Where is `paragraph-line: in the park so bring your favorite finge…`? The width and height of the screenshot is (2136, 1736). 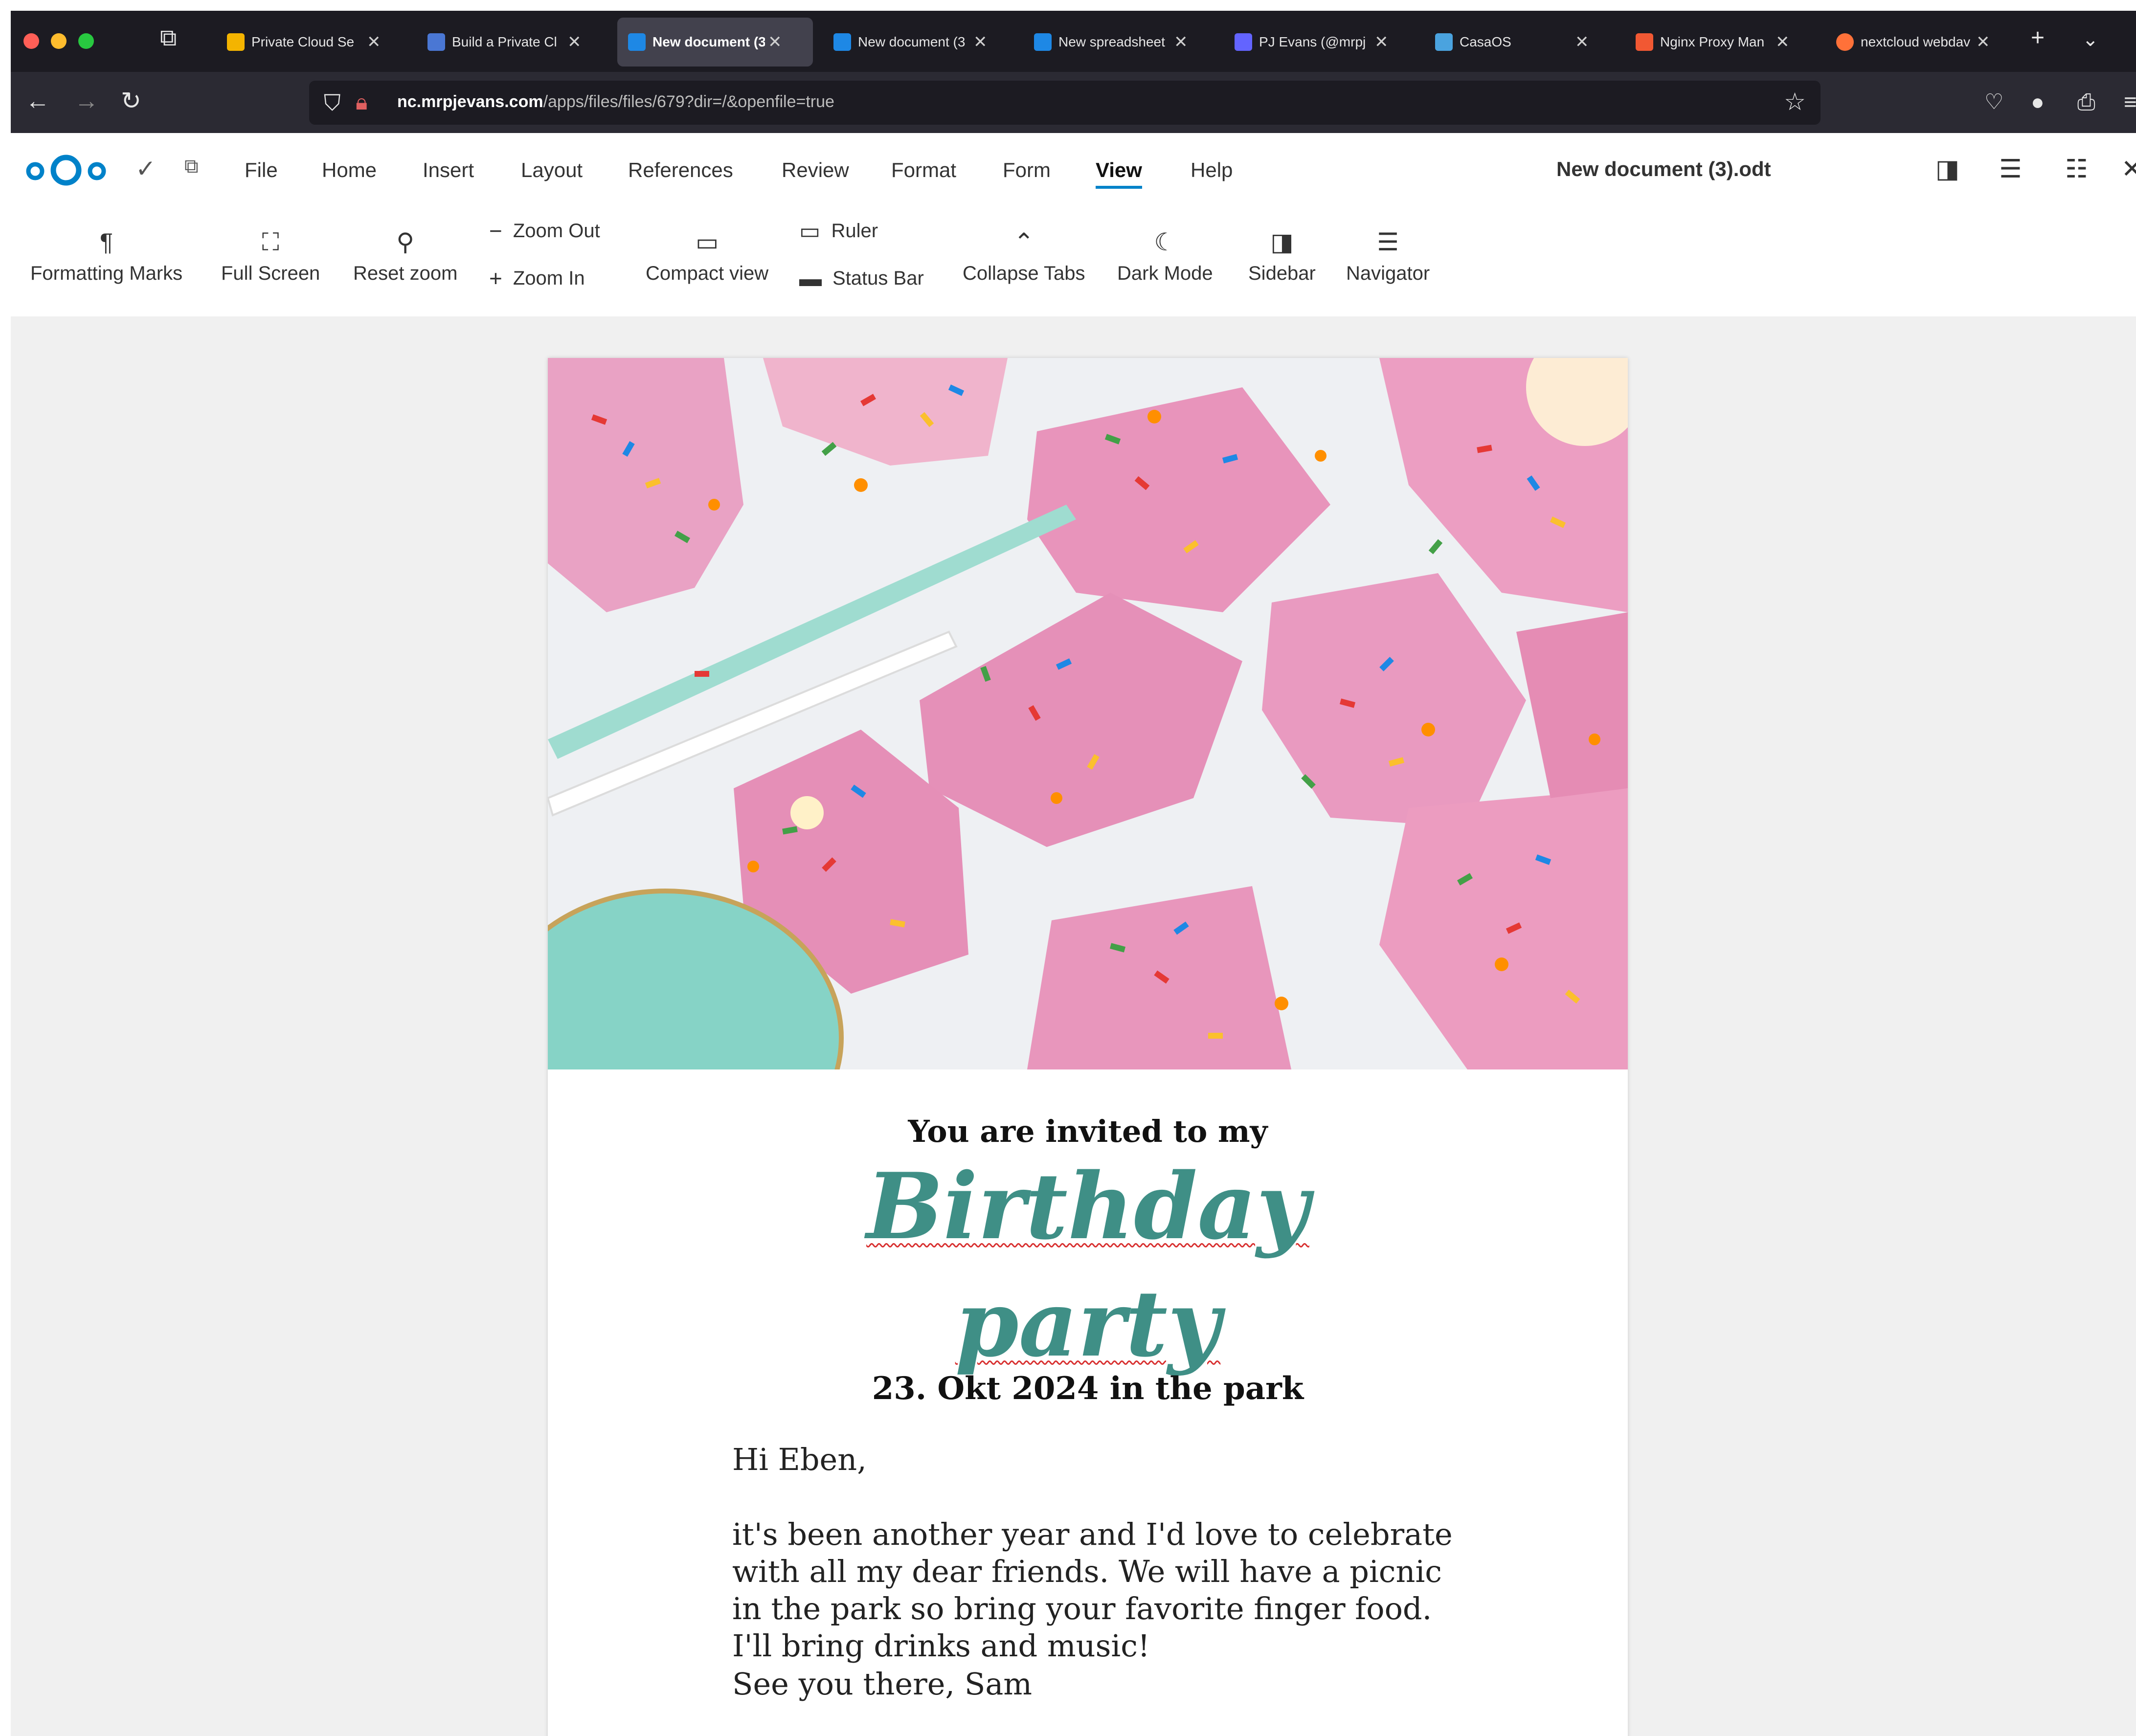
paragraph-line: in the park so bring your favorite finge… is located at coordinates (1082, 1608).